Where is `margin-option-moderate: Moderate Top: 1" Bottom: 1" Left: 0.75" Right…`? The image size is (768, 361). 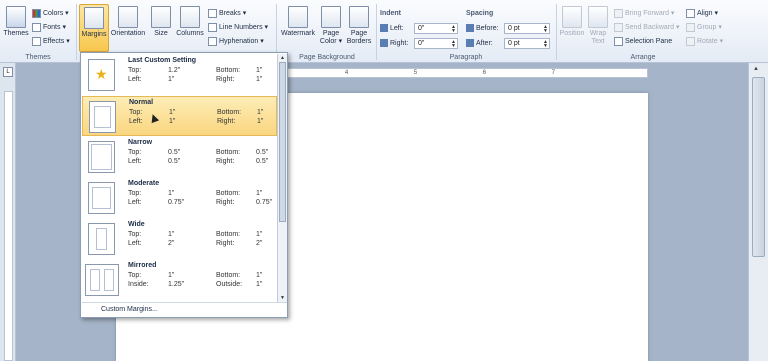 margin-option-moderate: Moderate Top: 1" Bottom: 1" Left: 0.75" Right… is located at coordinates (179, 198).